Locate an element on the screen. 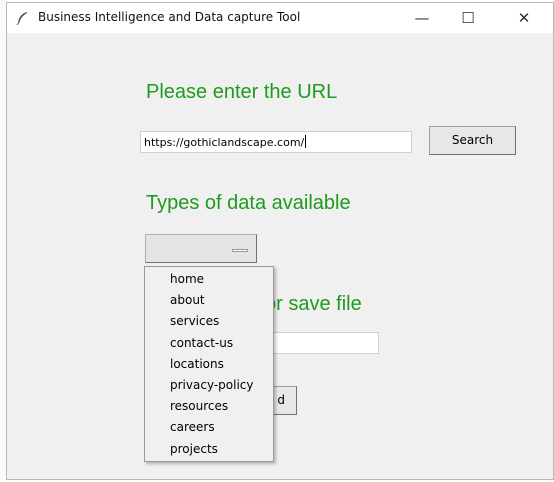  menu-item-resources: resources is located at coordinates (209, 406).